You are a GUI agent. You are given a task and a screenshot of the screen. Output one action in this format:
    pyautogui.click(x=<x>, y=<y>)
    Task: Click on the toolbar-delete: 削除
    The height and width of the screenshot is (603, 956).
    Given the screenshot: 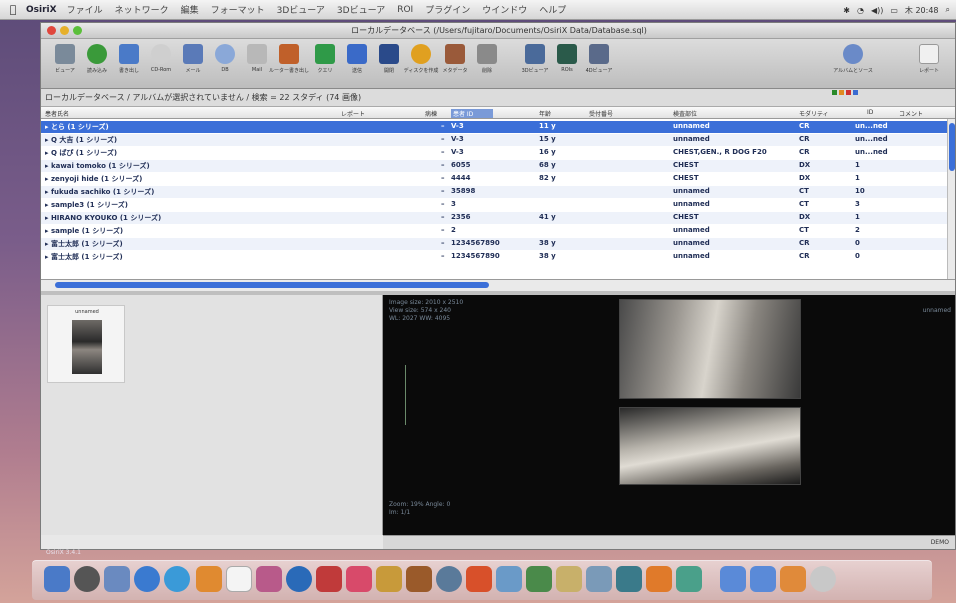 What is the action you would take?
    pyautogui.click(x=487, y=59)
    